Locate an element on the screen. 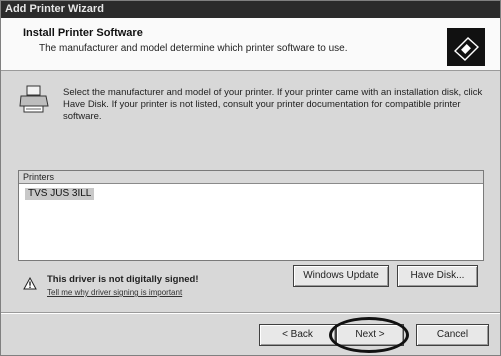 The width and height of the screenshot is (501, 356). footer-divider is located at coordinates (250, 313).